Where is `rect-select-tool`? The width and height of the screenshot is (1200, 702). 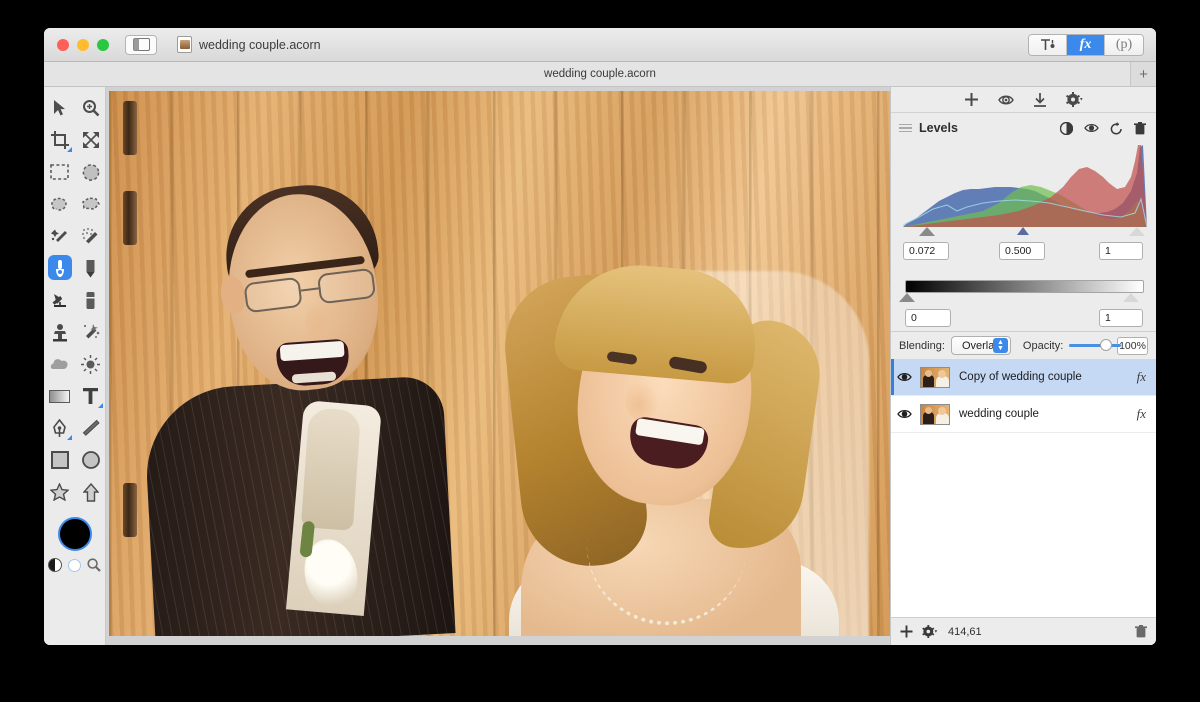
rect-select-tool is located at coordinates (59, 172).